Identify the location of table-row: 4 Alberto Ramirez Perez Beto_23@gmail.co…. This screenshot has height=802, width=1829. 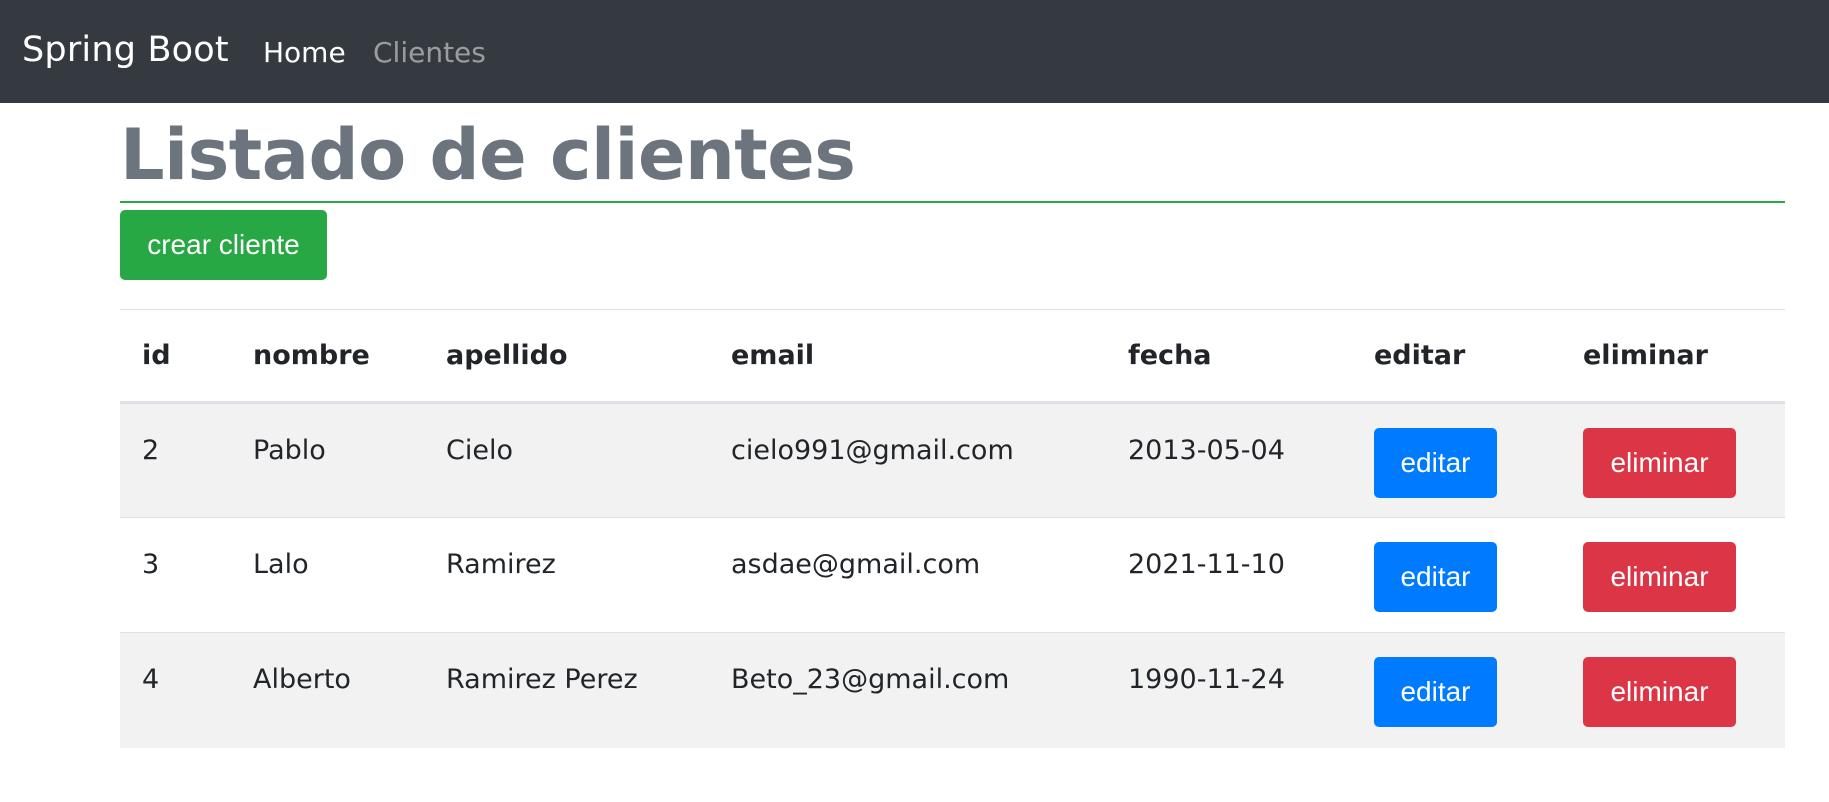
(952, 690).